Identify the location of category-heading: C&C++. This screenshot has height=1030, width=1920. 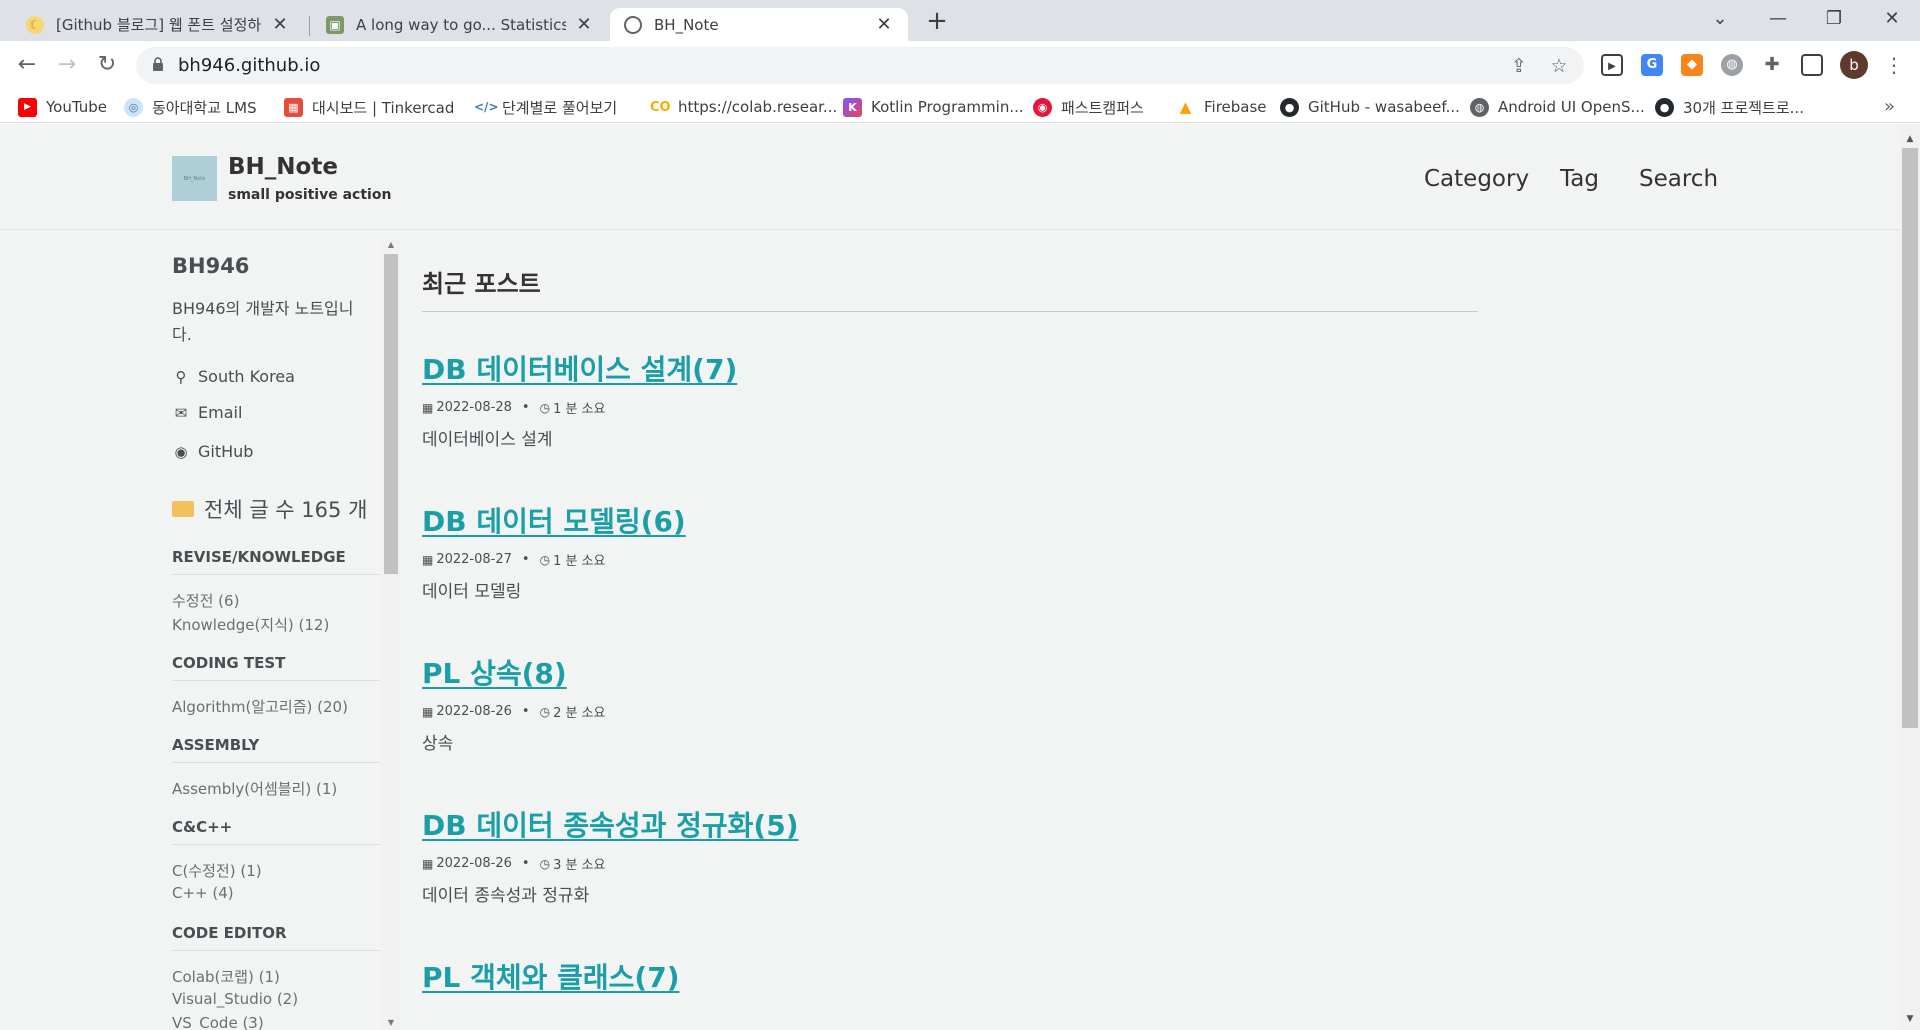
(276, 831).